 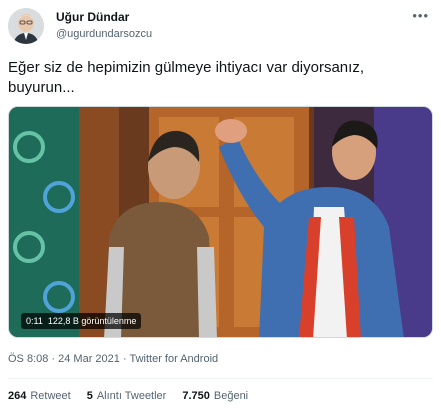 I want to click on retweets-count: 264, so click(x=17, y=396).